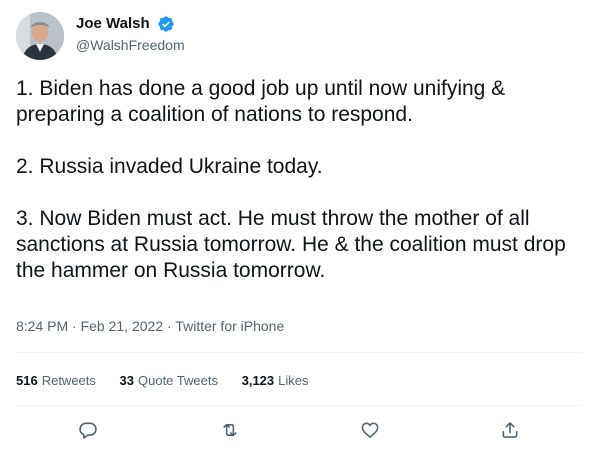 This screenshot has height=453, width=598. I want to click on likes-count: 3,123, so click(258, 380).